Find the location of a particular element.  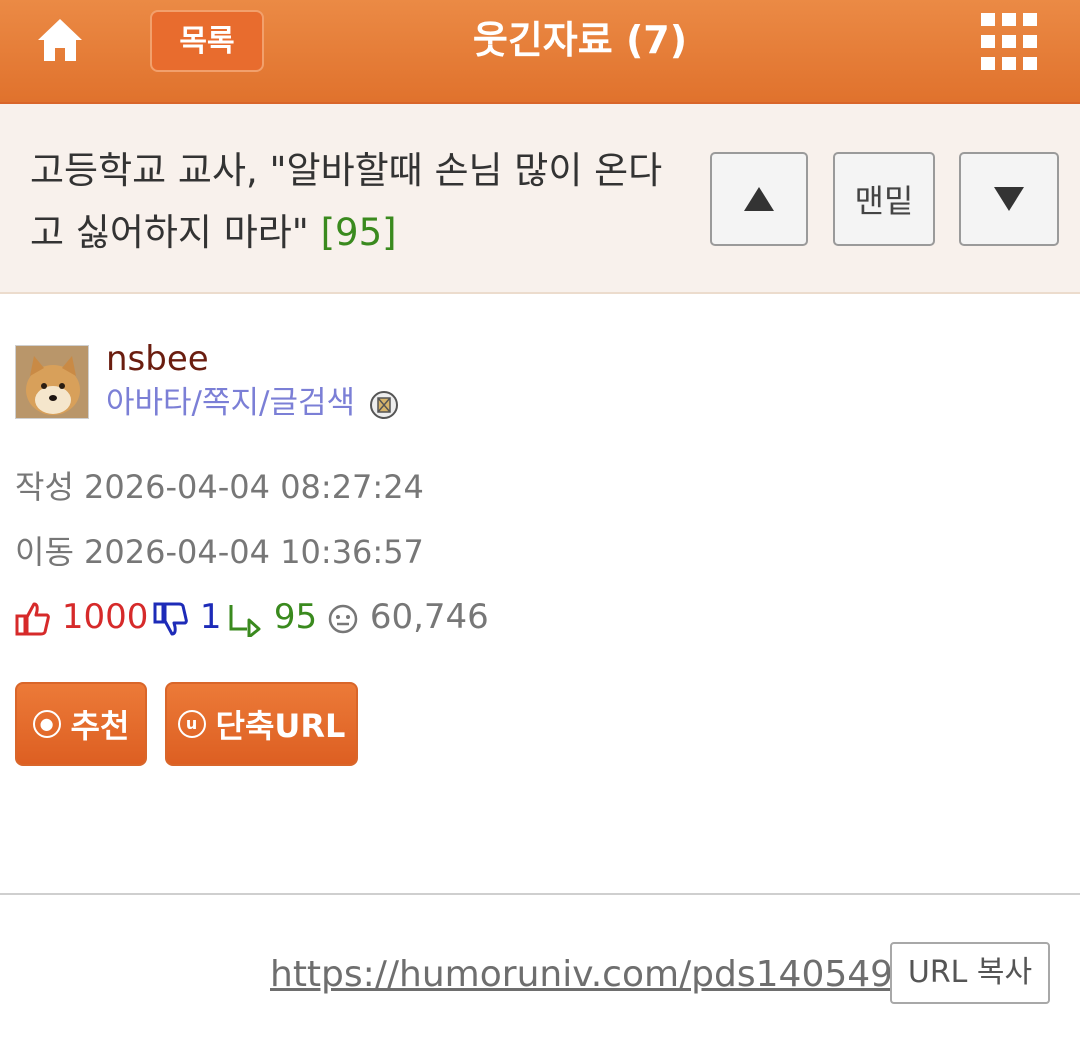

author-links: 아바타/쪽지/글검색 is located at coordinates (230, 403).